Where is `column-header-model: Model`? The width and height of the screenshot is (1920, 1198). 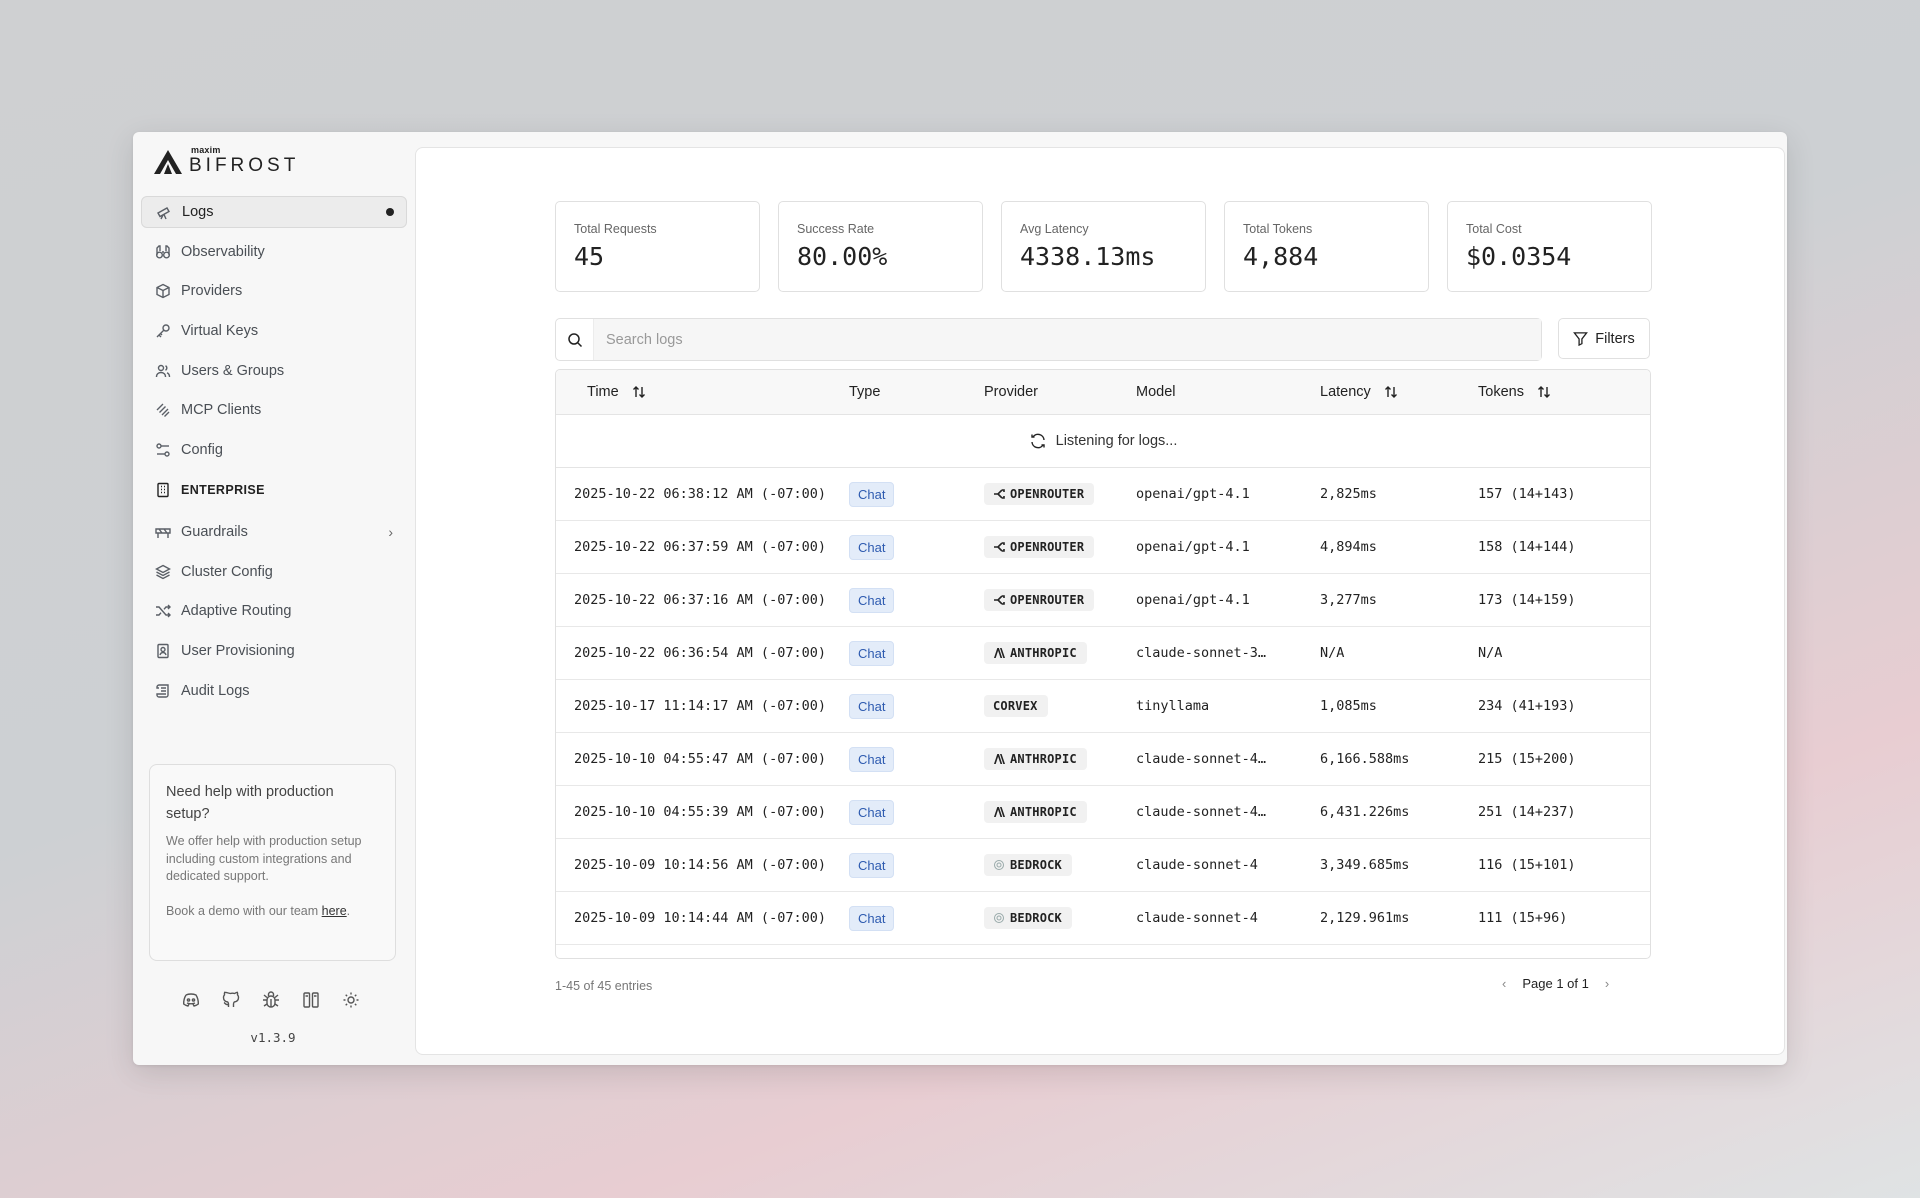 column-header-model: Model is located at coordinates (1156, 392).